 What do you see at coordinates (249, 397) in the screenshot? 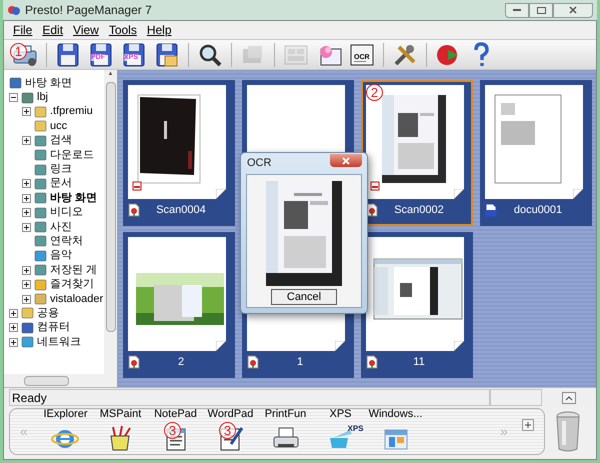
I see `status-text: Ready` at bounding box center [249, 397].